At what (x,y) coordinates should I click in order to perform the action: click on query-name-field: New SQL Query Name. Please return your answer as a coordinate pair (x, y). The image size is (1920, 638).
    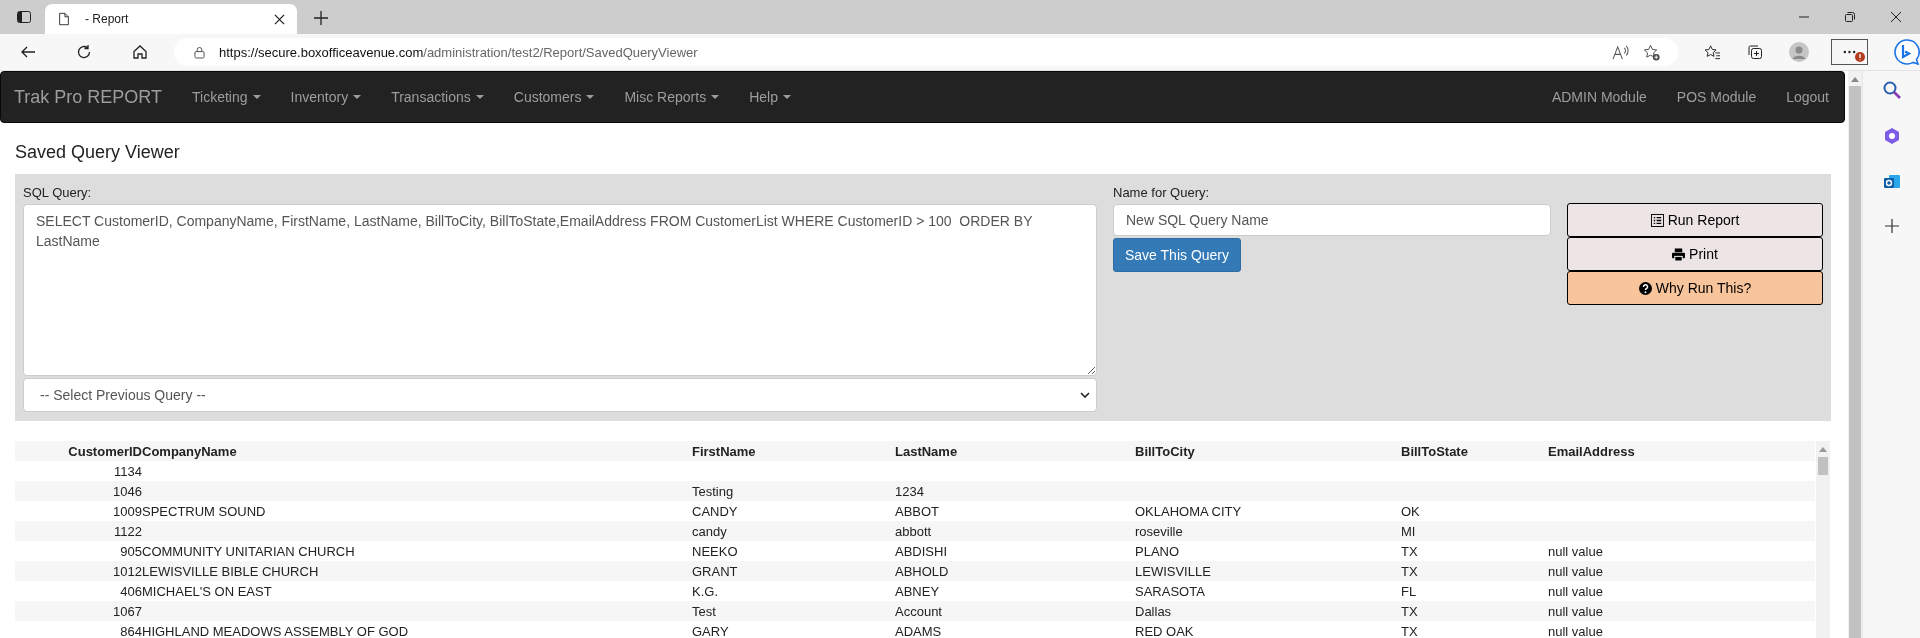
    Looking at the image, I should click on (1332, 220).